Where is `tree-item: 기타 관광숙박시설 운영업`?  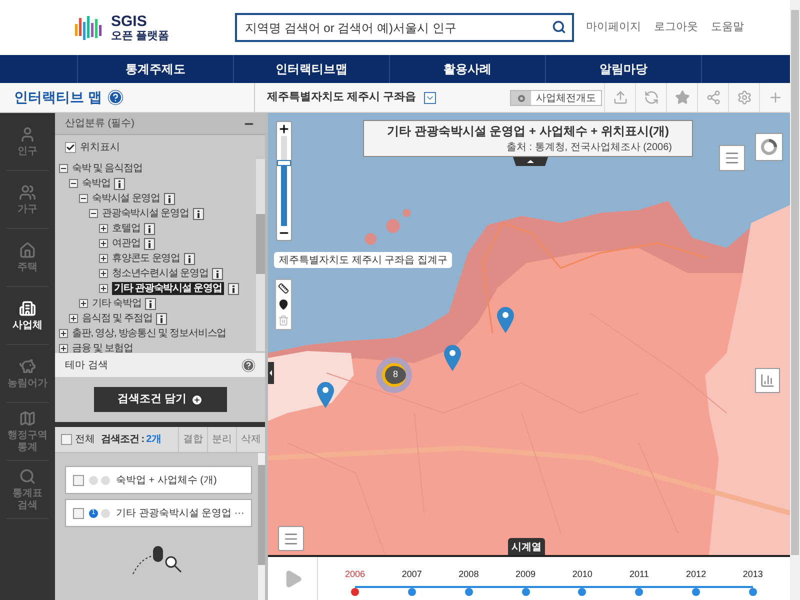 tree-item: 기타 관광숙박시설 운영업 is located at coordinates (168, 288).